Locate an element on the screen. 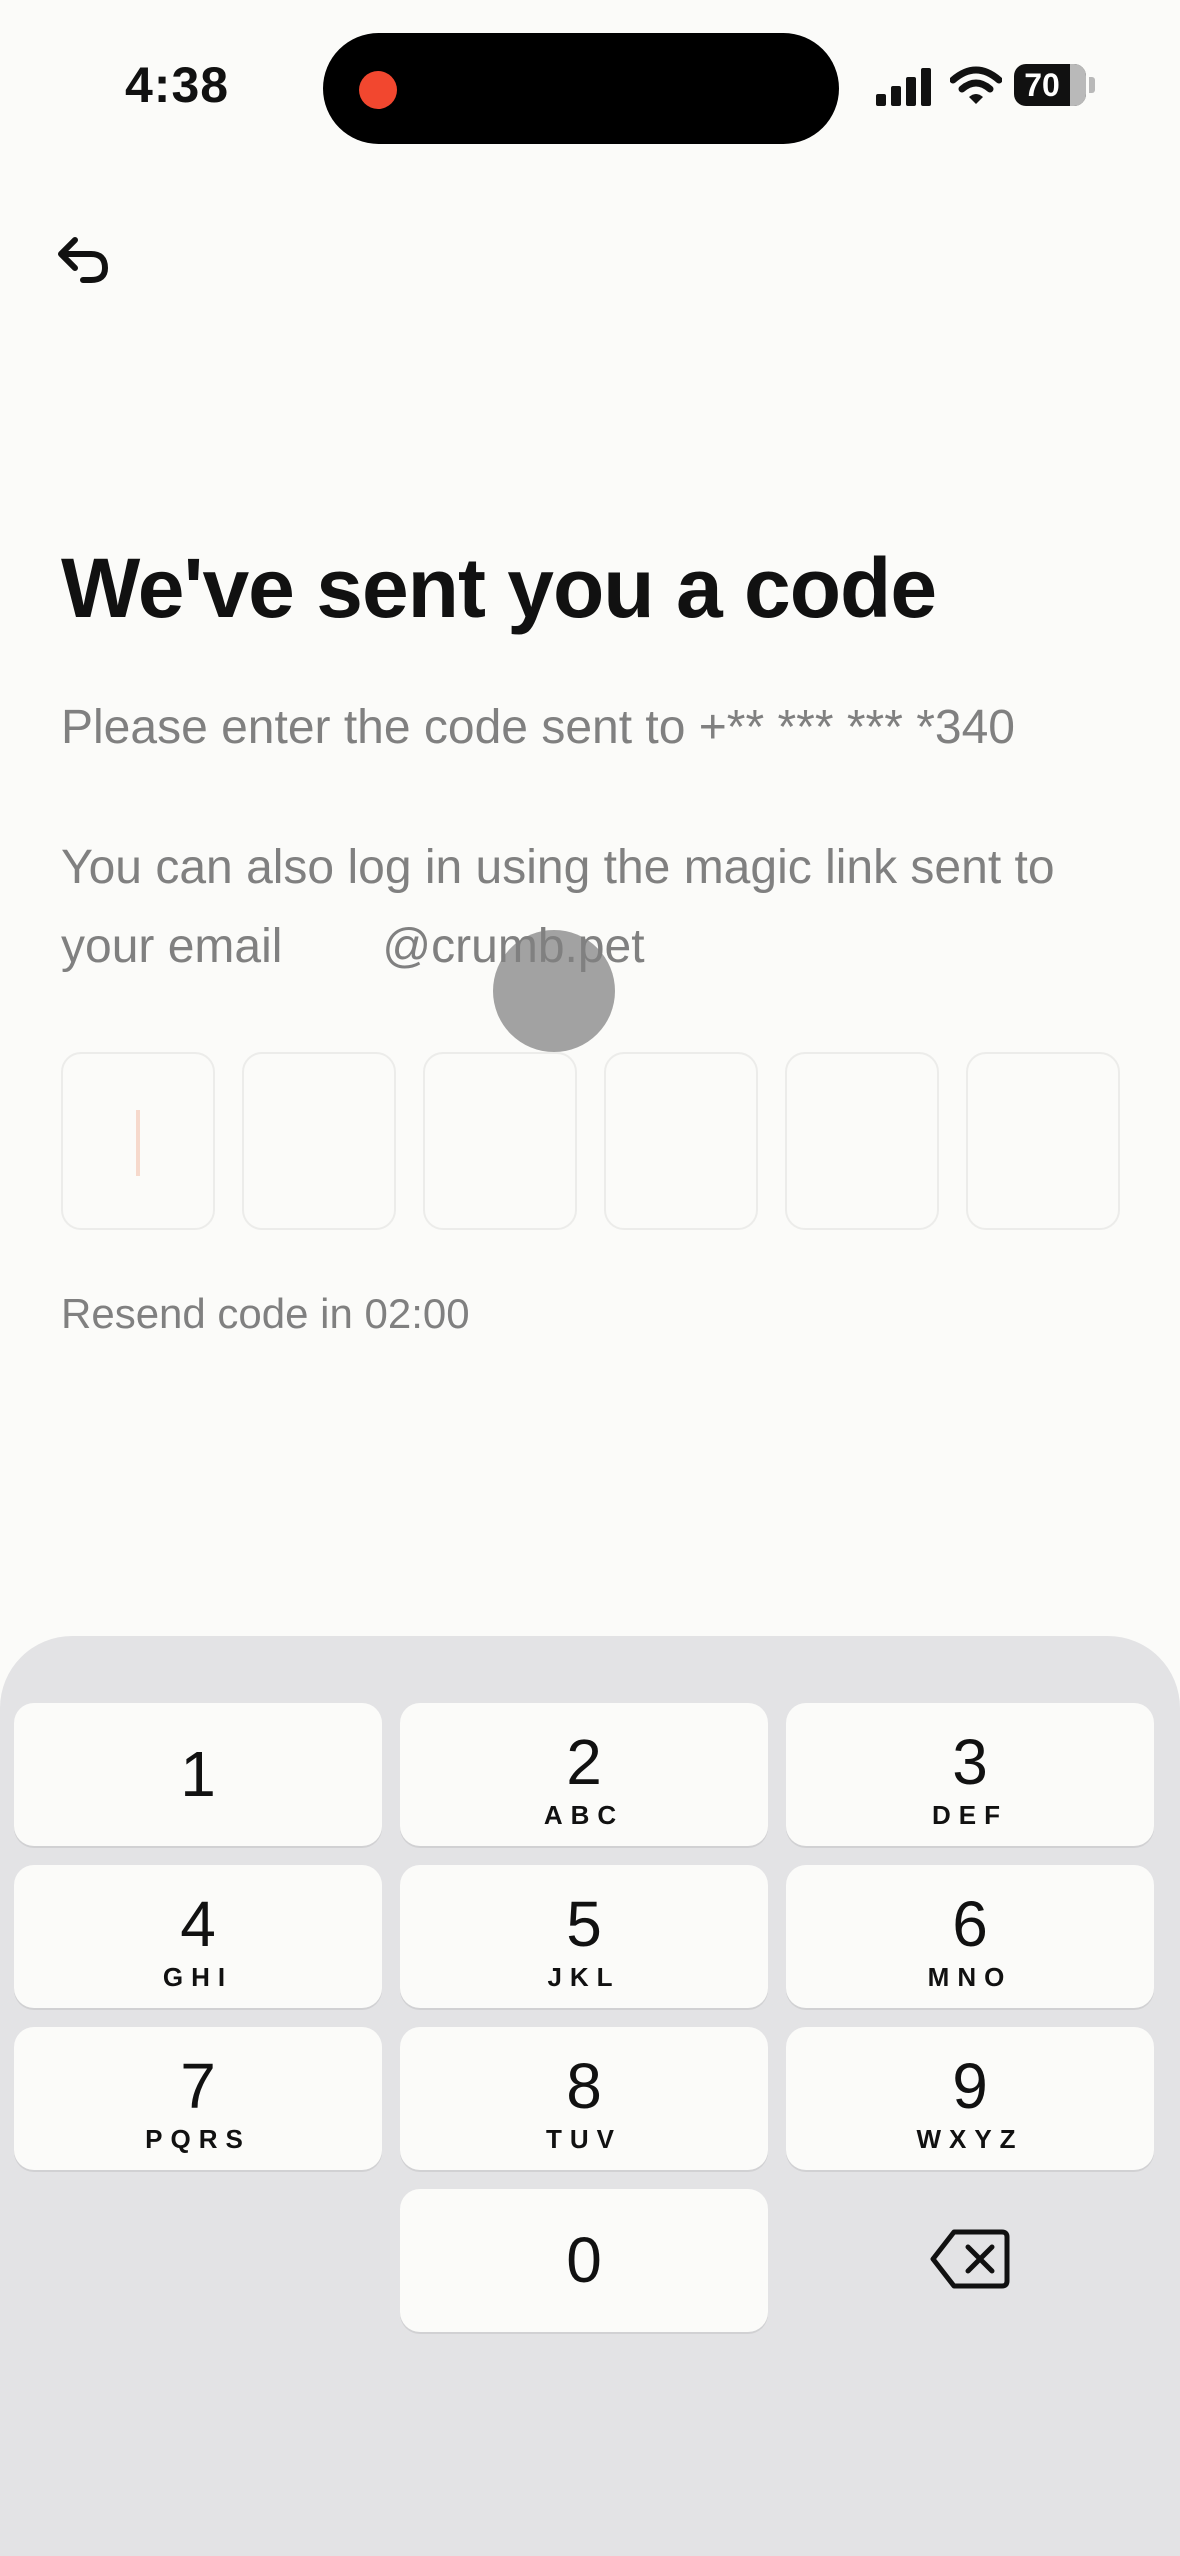  key-digit: 8 is located at coordinates (584, 2086).